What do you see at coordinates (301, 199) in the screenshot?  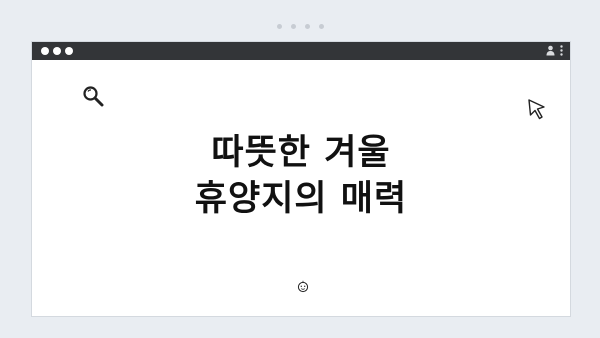 I see `title-line-2: 휴양지의 매력` at bounding box center [301, 199].